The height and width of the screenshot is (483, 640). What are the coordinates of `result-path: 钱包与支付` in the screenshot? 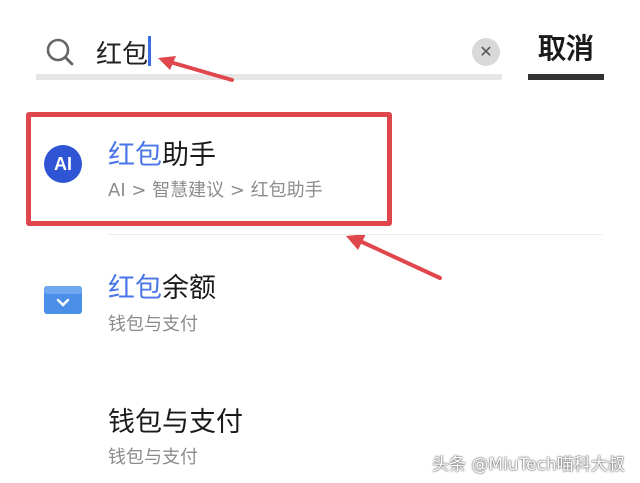 It's located at (153, 457).